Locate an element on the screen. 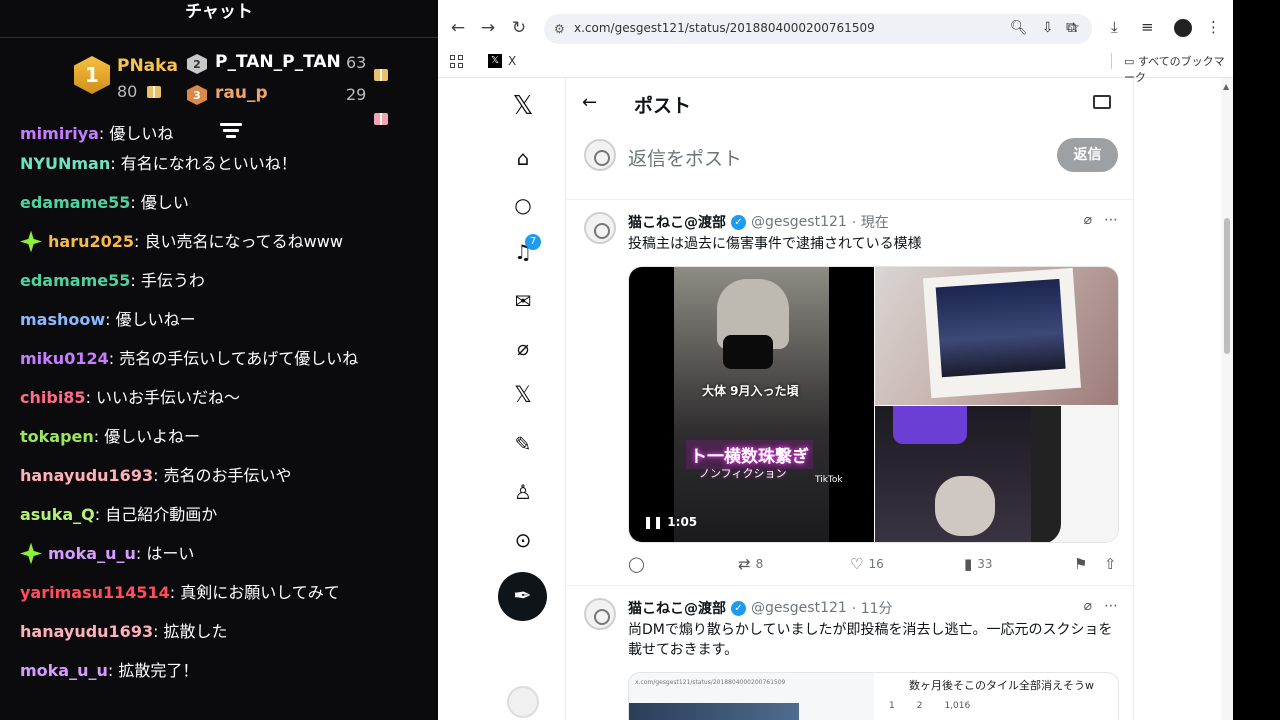 The height and width of the screenshot is (720, 1280). chat-username: tokapen is located at coordinates (57, 436).